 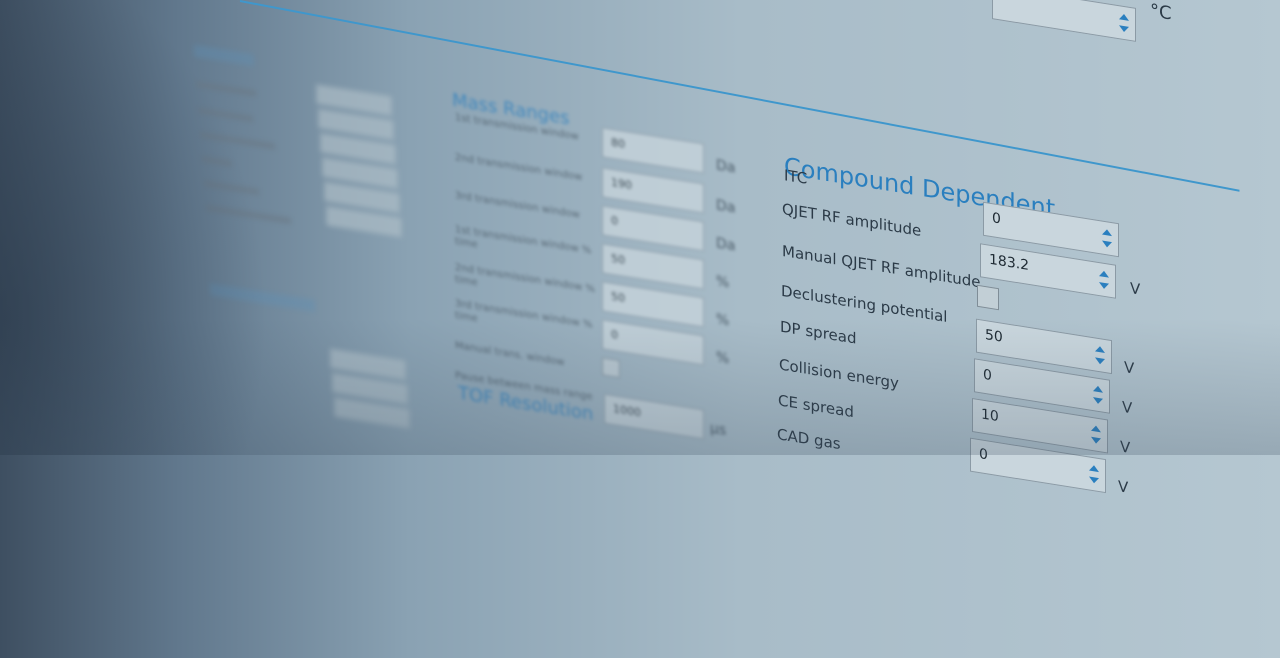 What do you see at coordinates (994, 336) in the screenshot?
I see `dp-spread-value: 50` at bounding box center [994, 336].